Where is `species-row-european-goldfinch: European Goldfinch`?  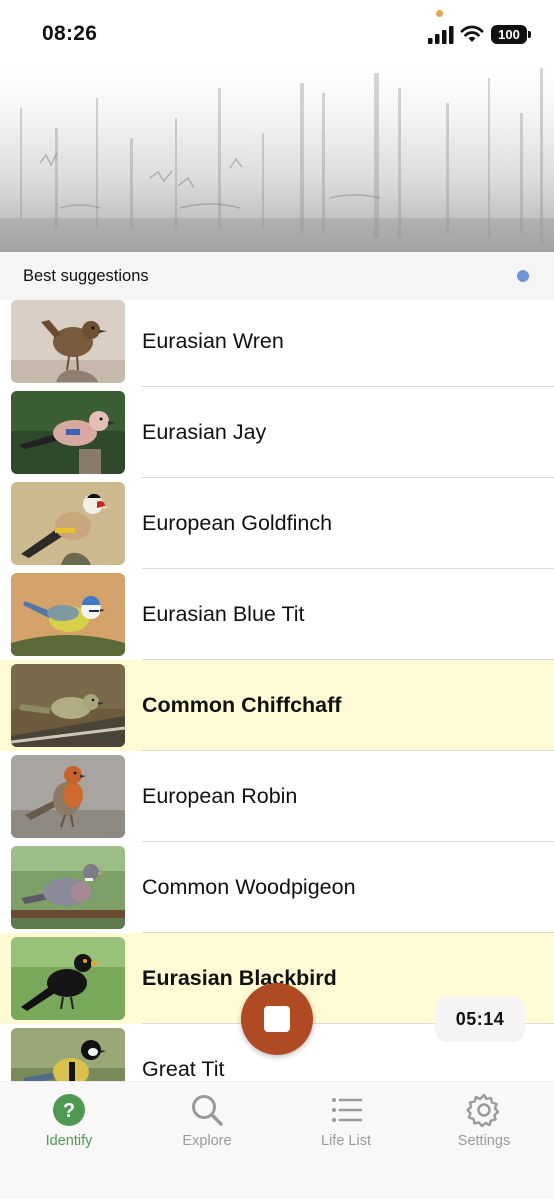 species-row-european-goldfinch: European Goldfinch is located at coordinates (277, 523).